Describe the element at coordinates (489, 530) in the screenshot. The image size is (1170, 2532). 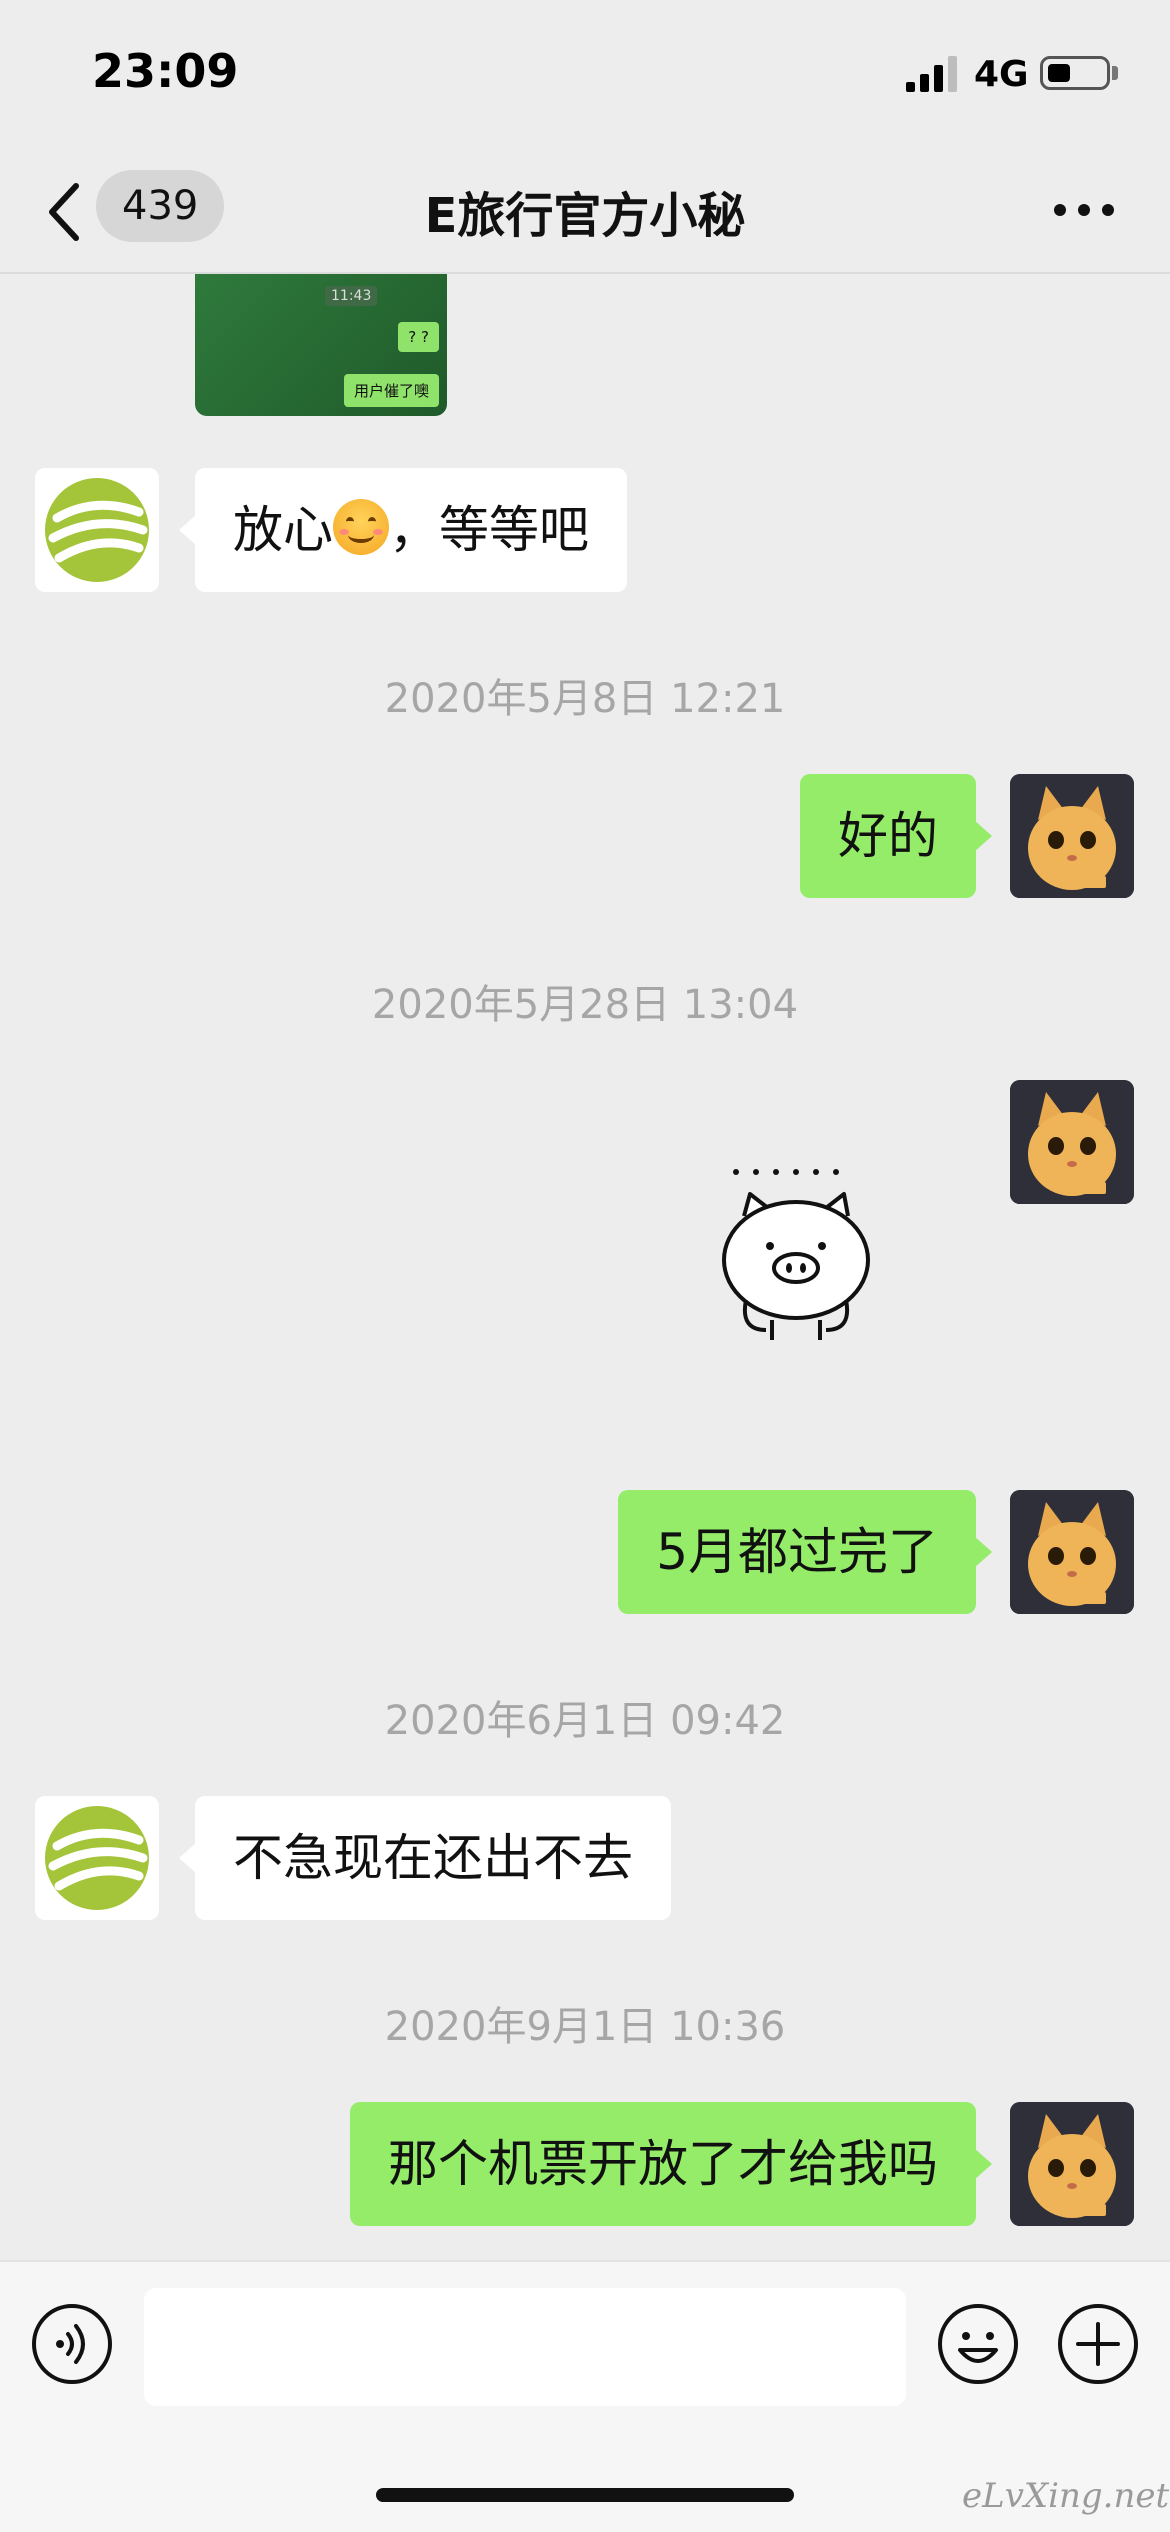
I see `message-text: ，等等吧` at that location.